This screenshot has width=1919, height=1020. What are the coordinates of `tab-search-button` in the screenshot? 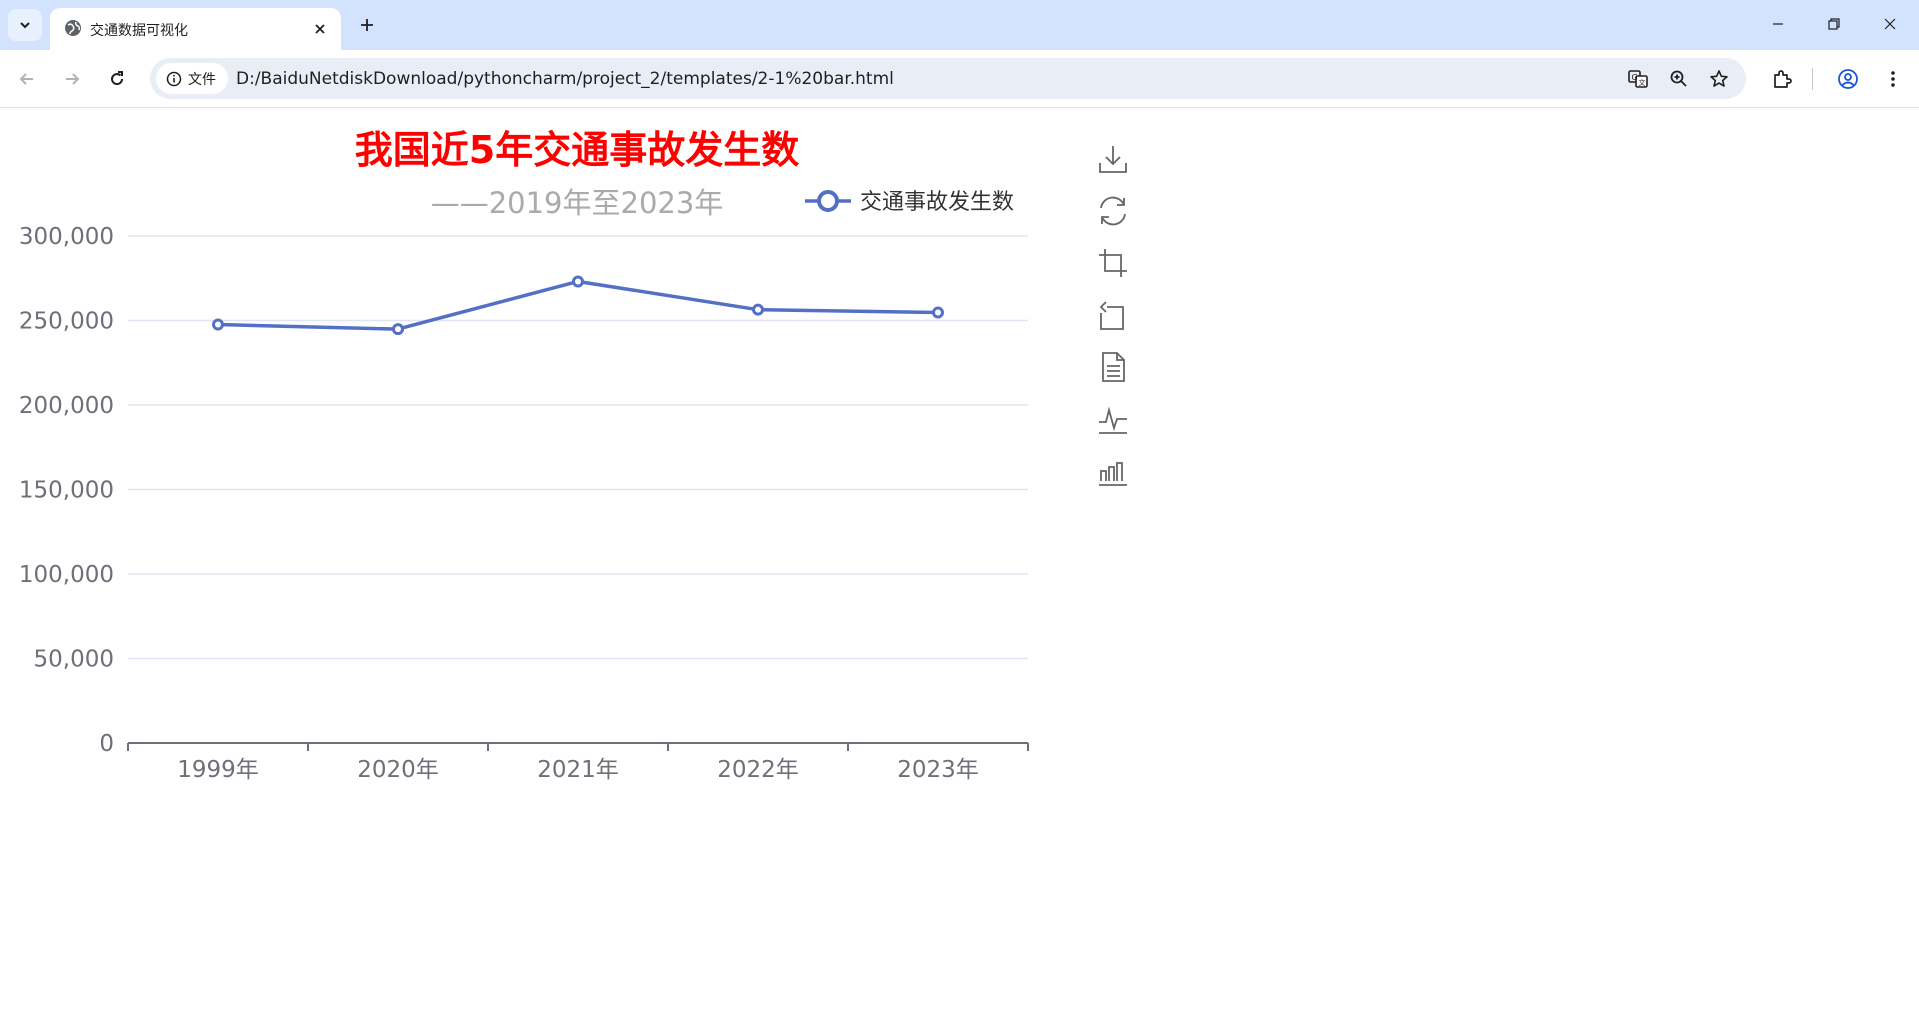 It's located at (25, 25).